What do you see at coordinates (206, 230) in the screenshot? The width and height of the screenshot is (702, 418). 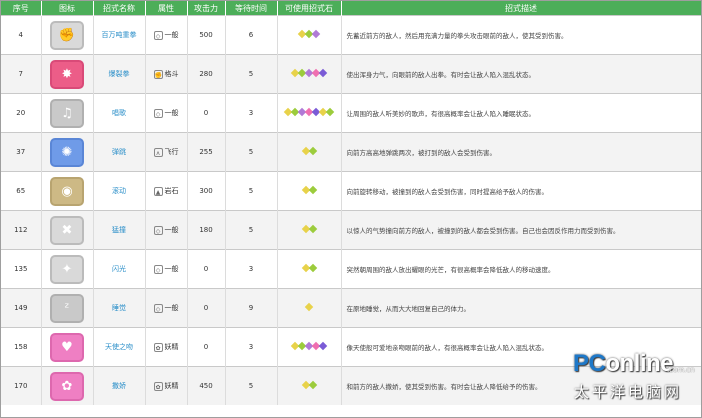 I see `attack-power: 180` at bounding box center [206, 230].